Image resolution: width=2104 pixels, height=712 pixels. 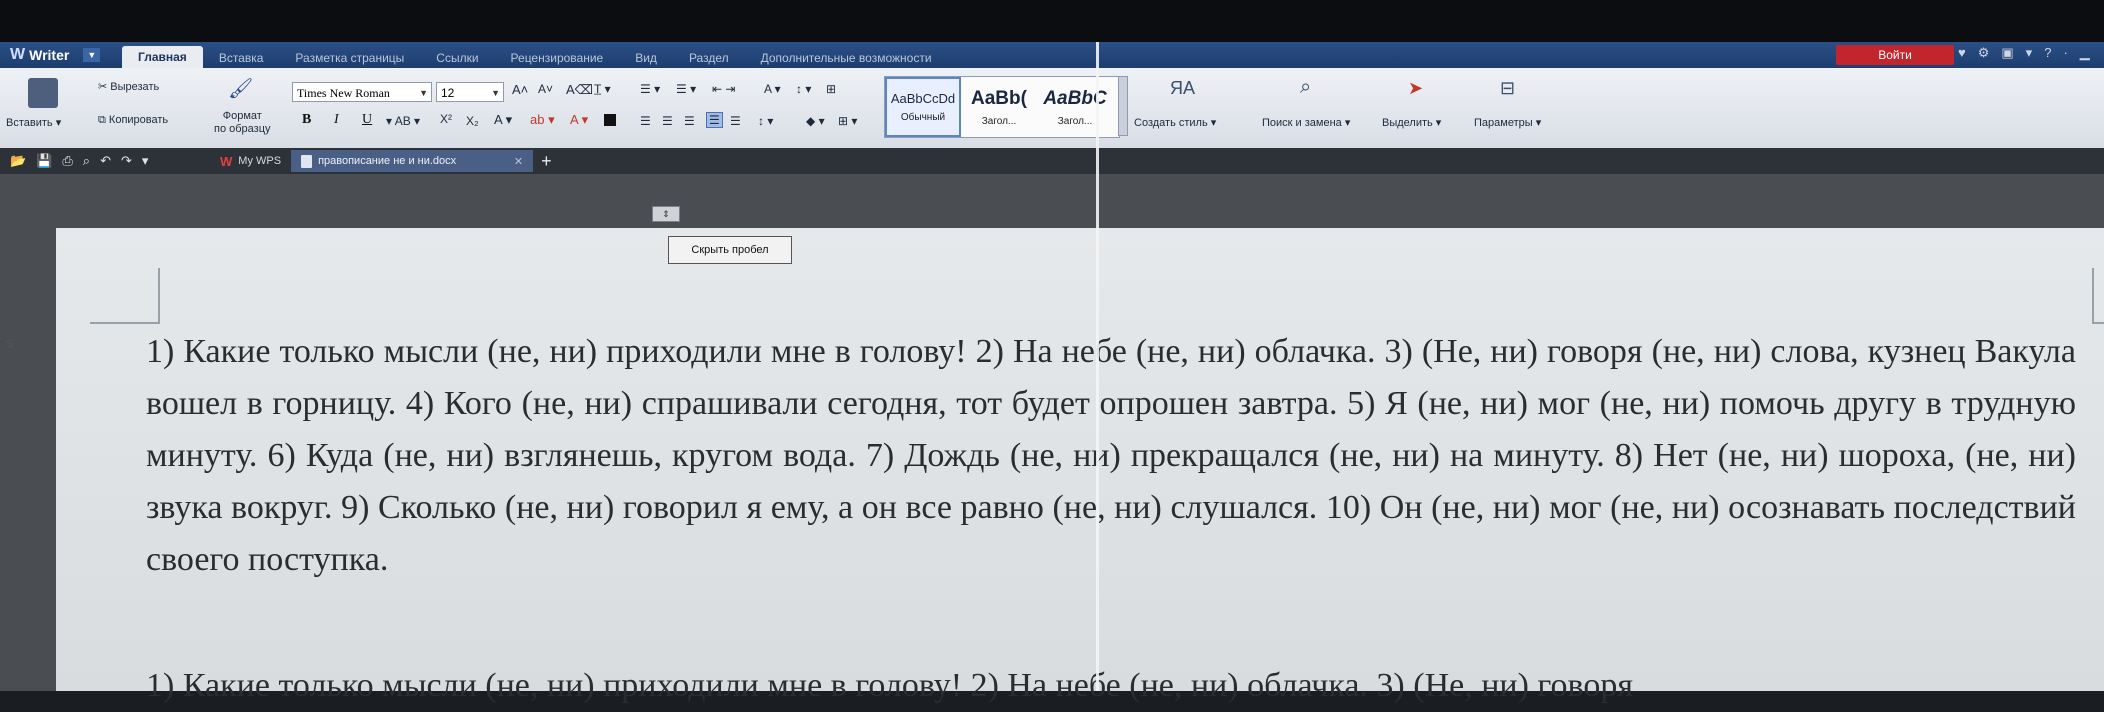 What do you see at coordinates (307, 161) in the screenshot?
I see `document-icon` at bounding box center [307, 161].